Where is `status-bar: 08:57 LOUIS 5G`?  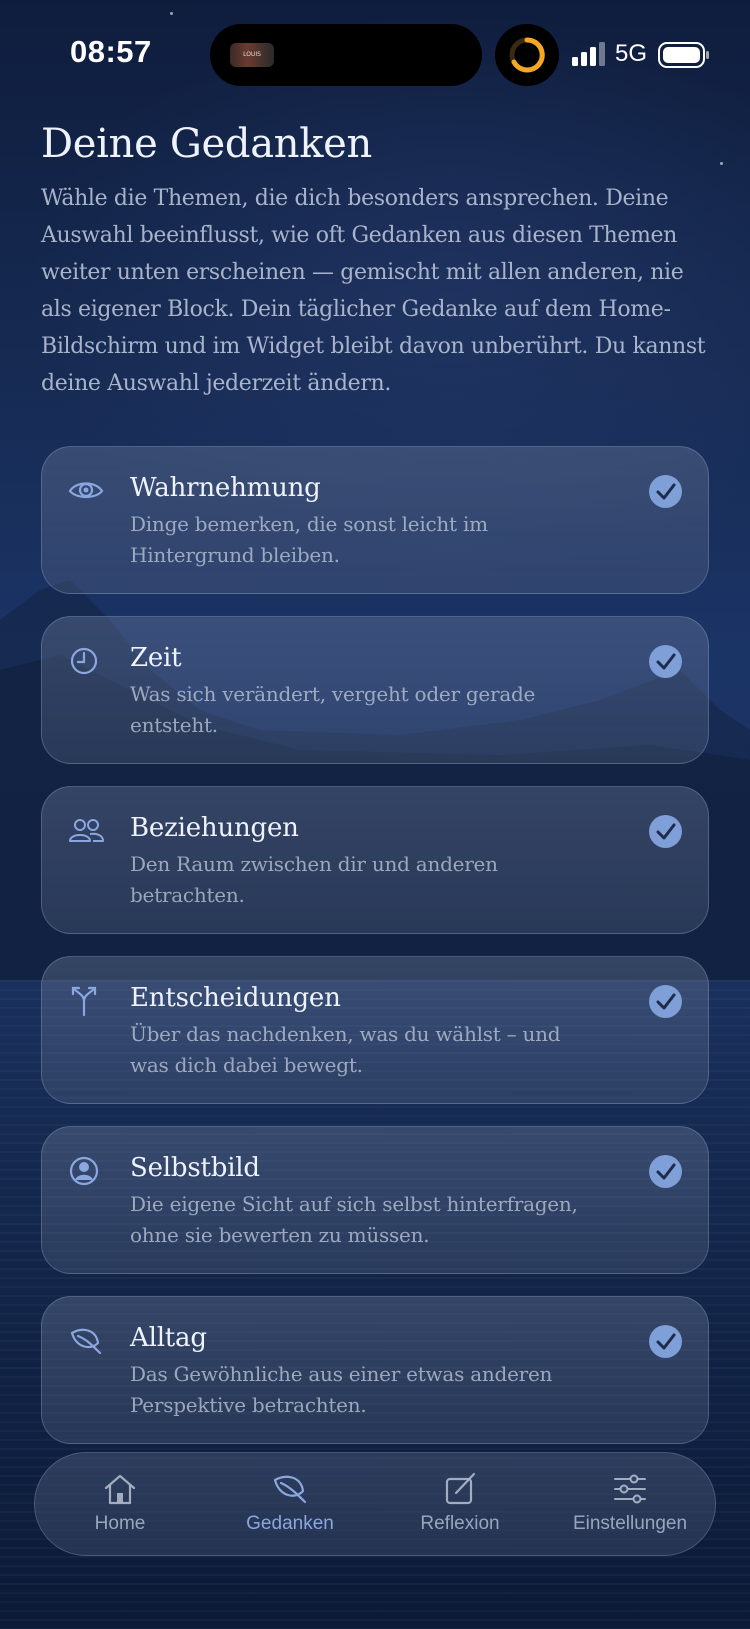
status-bar: 08:57 LOUIS 5G is located at coordinates (375, 55).